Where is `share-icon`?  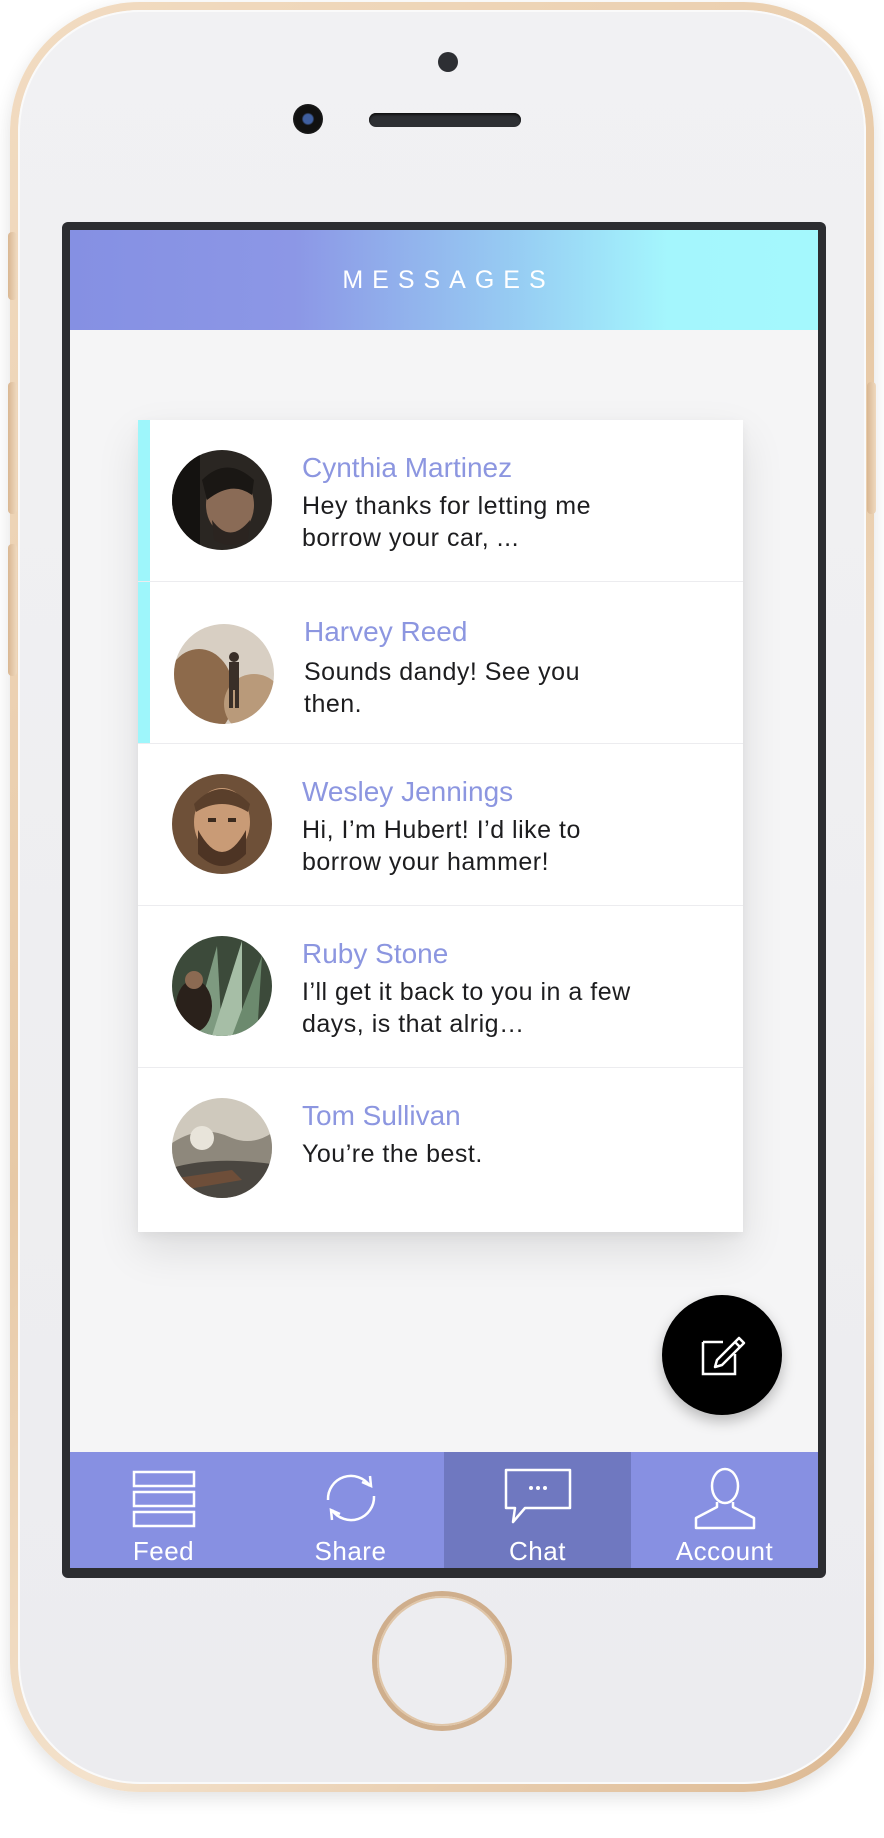
share-icon is located at coordinates (350, 1498).